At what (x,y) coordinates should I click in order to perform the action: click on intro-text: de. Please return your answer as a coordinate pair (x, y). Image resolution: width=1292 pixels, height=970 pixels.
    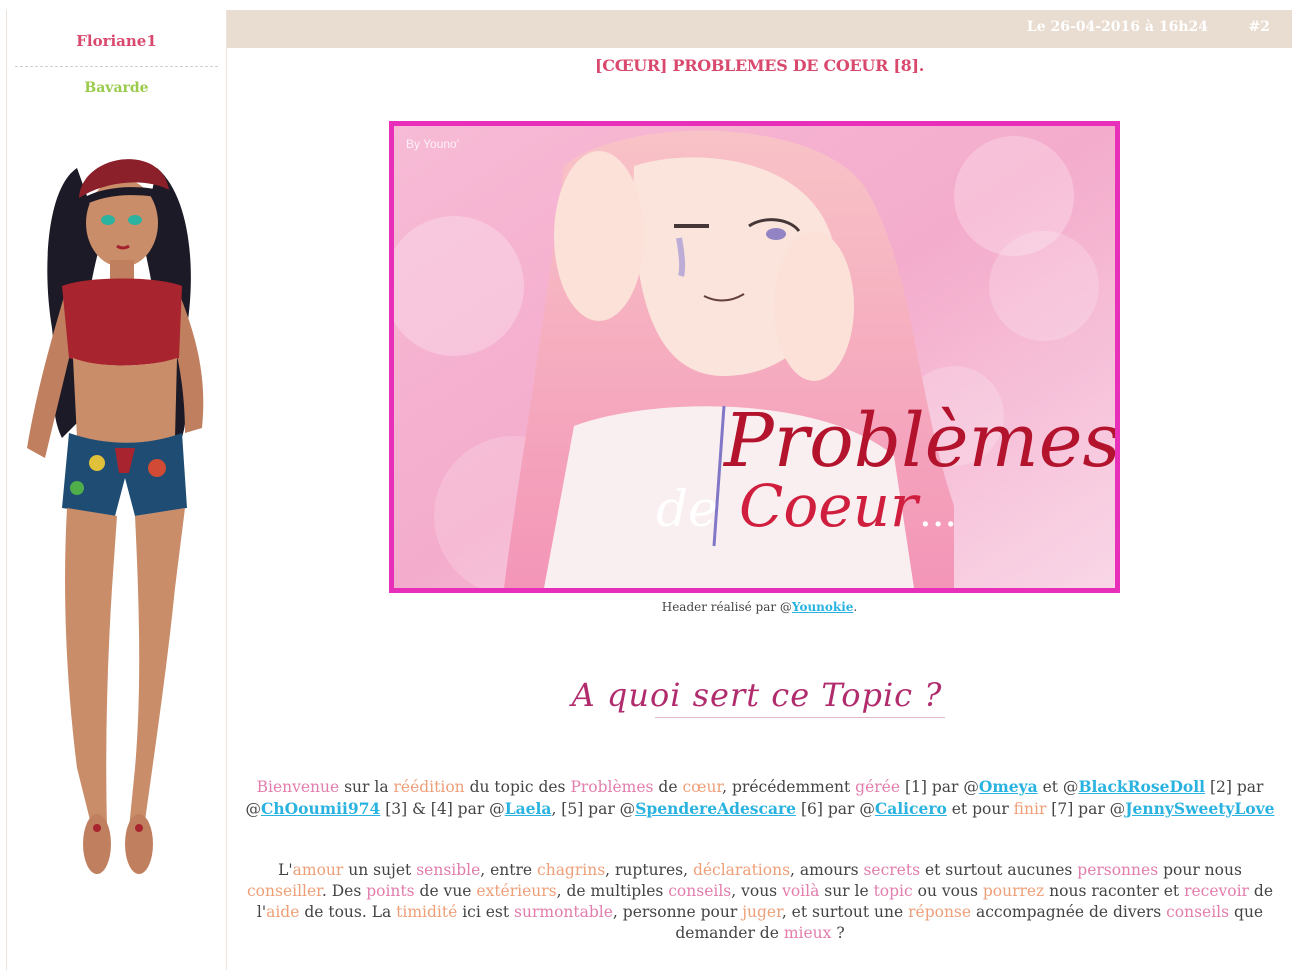
    Looking at the image, I should click on (668, 787).